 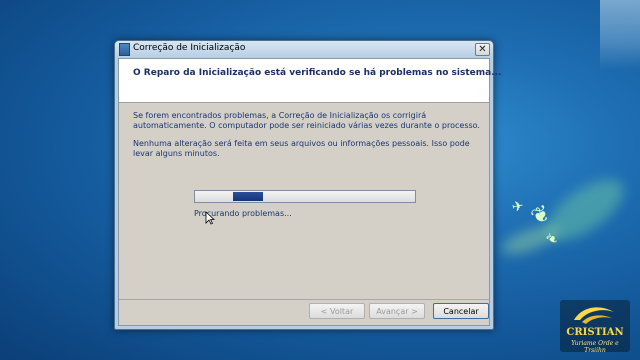 I want to click on window-title: Correção de Inicialização, so click(x=189, y=48).